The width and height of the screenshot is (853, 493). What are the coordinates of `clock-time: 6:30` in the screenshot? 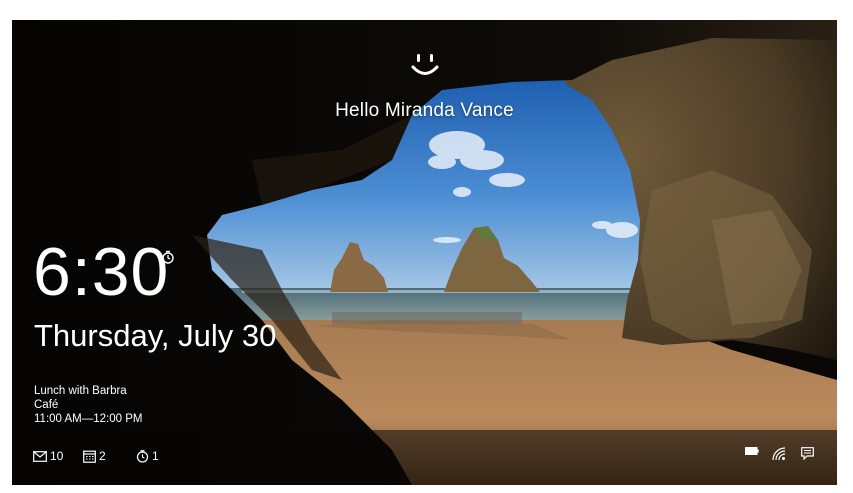 It's located at (101, 272).